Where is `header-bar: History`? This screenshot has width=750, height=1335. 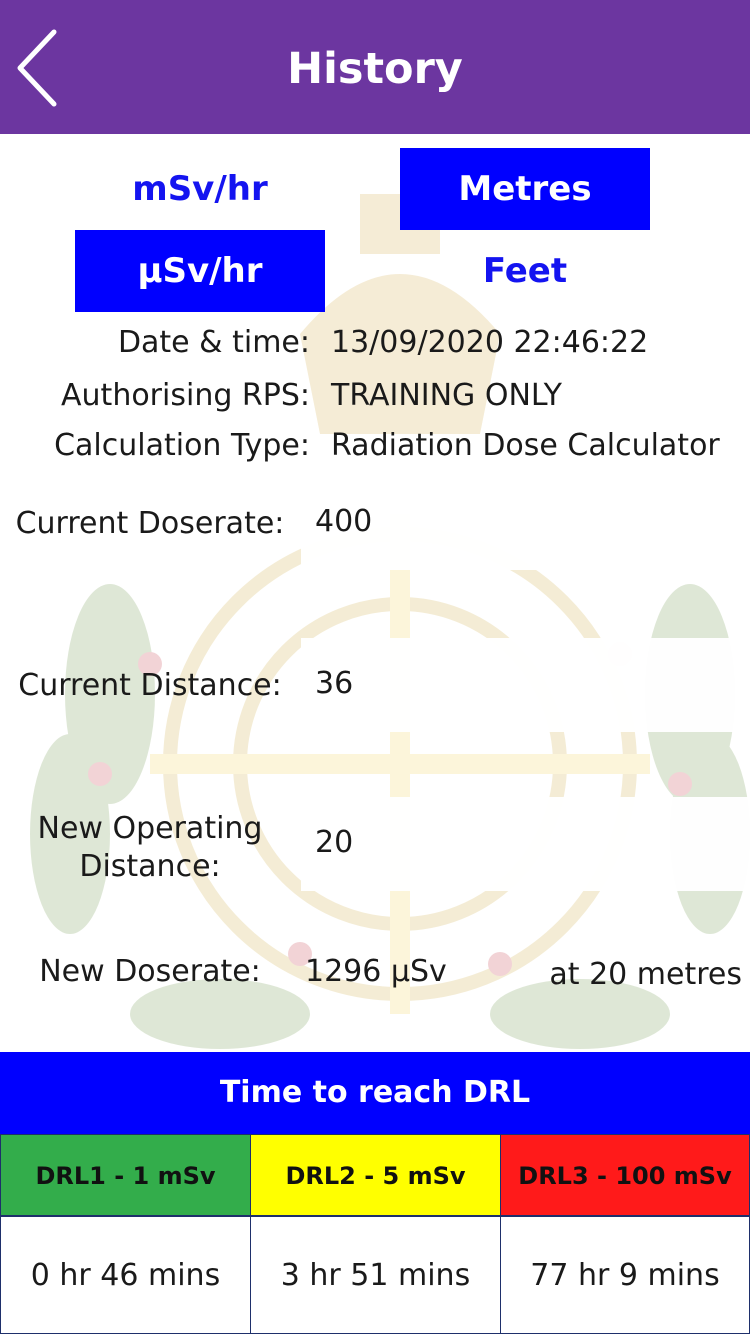 header-bar: History is located at coordinates (375, 67).